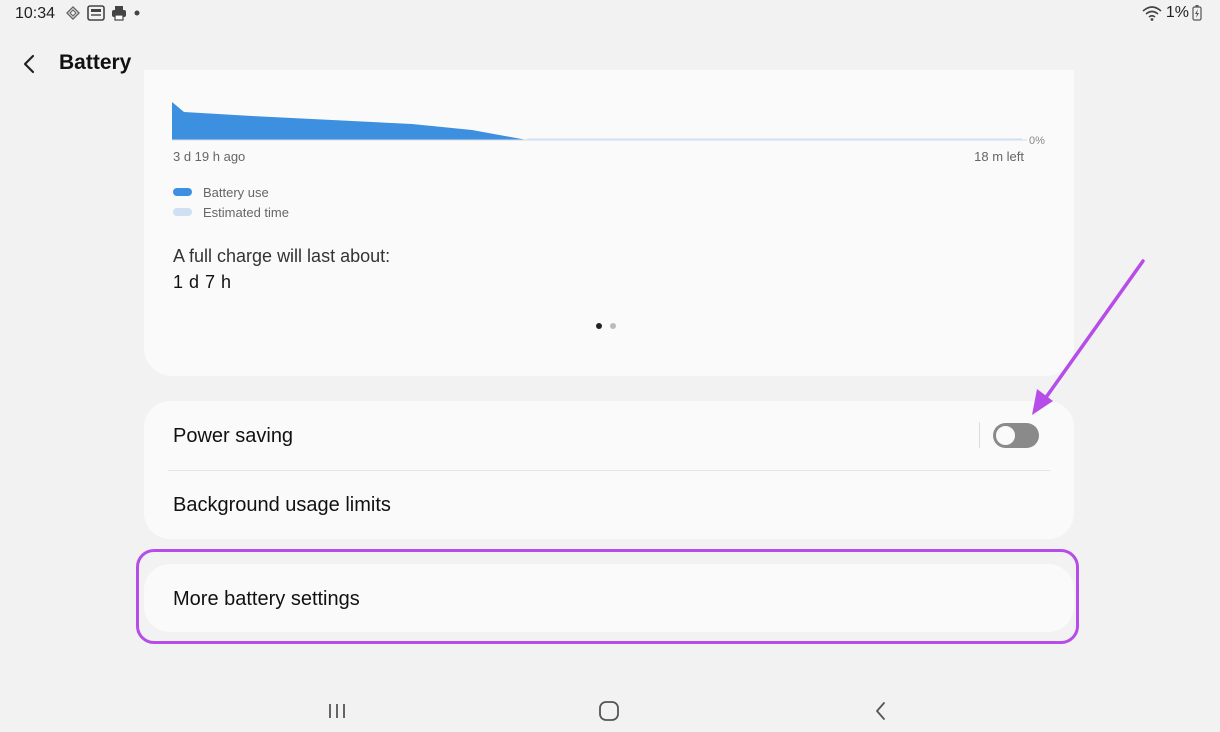 The width and height of the screenshot is (1220, 732). I want to click on full-charge-value: 1 d 7 h, so click(202, 282).